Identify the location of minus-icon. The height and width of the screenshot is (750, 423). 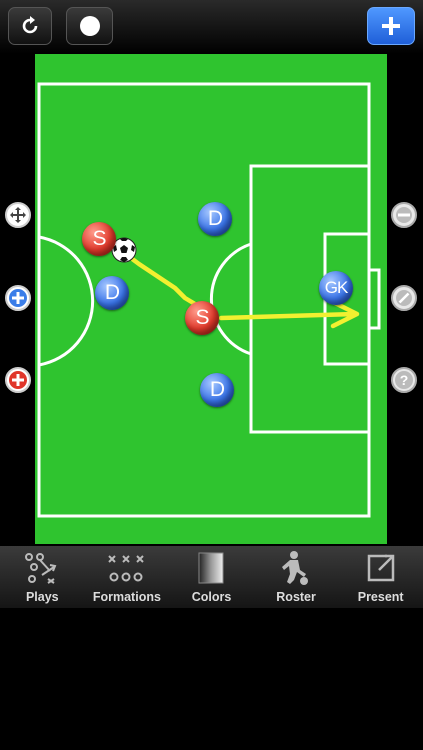
(404, 215).